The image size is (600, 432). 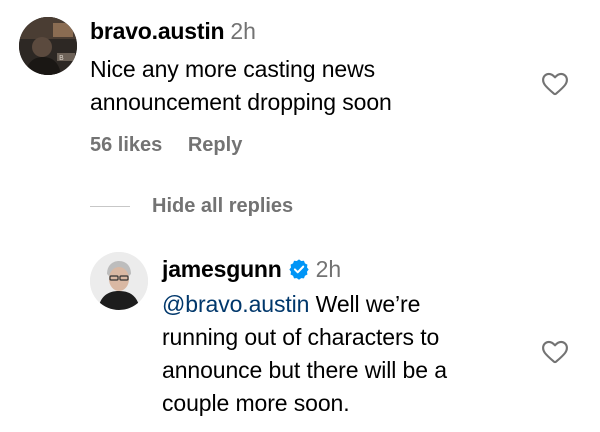 What do you see at coordinates (299, 269) in the screenshot?
I see `verified-badge-icon` at bounding box center [299, 269].